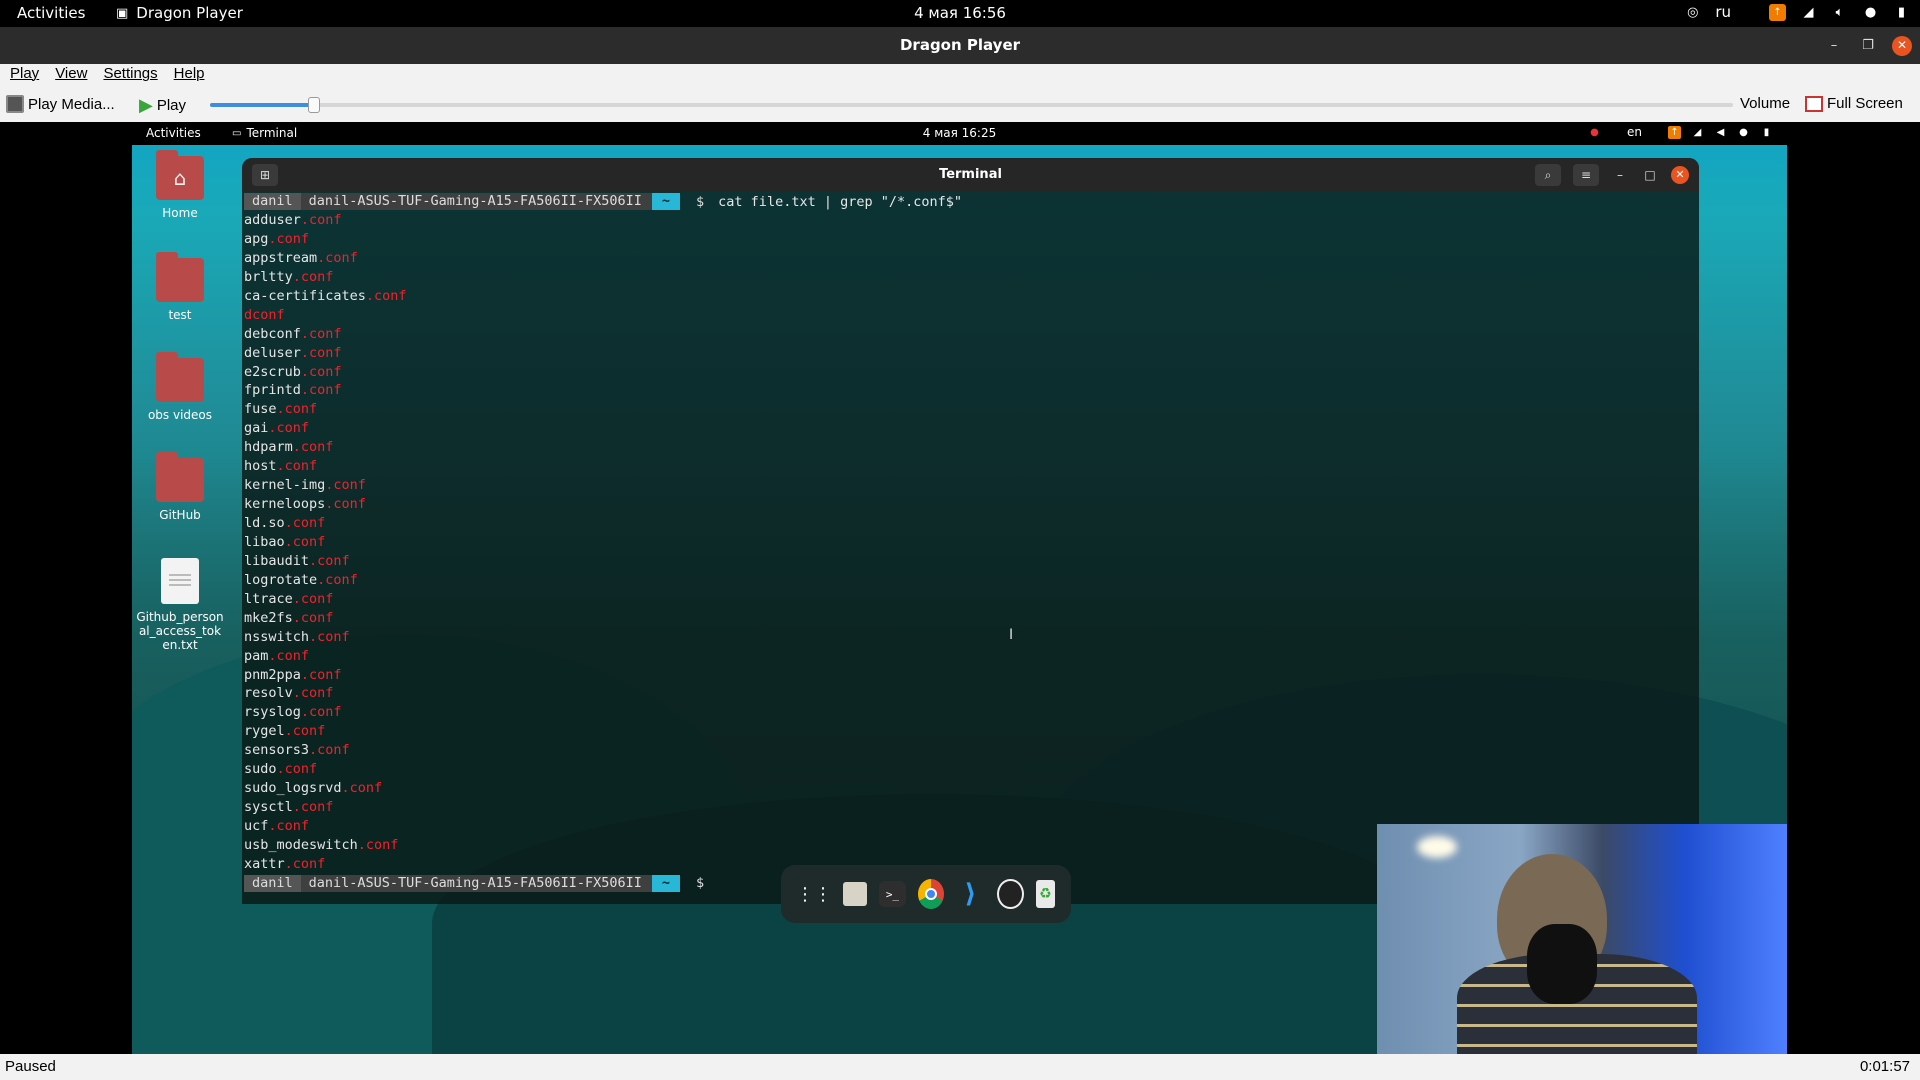 The width and height of the screenshot is (1920, 1080). What do you see at coordinates (285, 485) in the screenshot?
I see `filename: kernel-img` at bounding box center [285, 485].